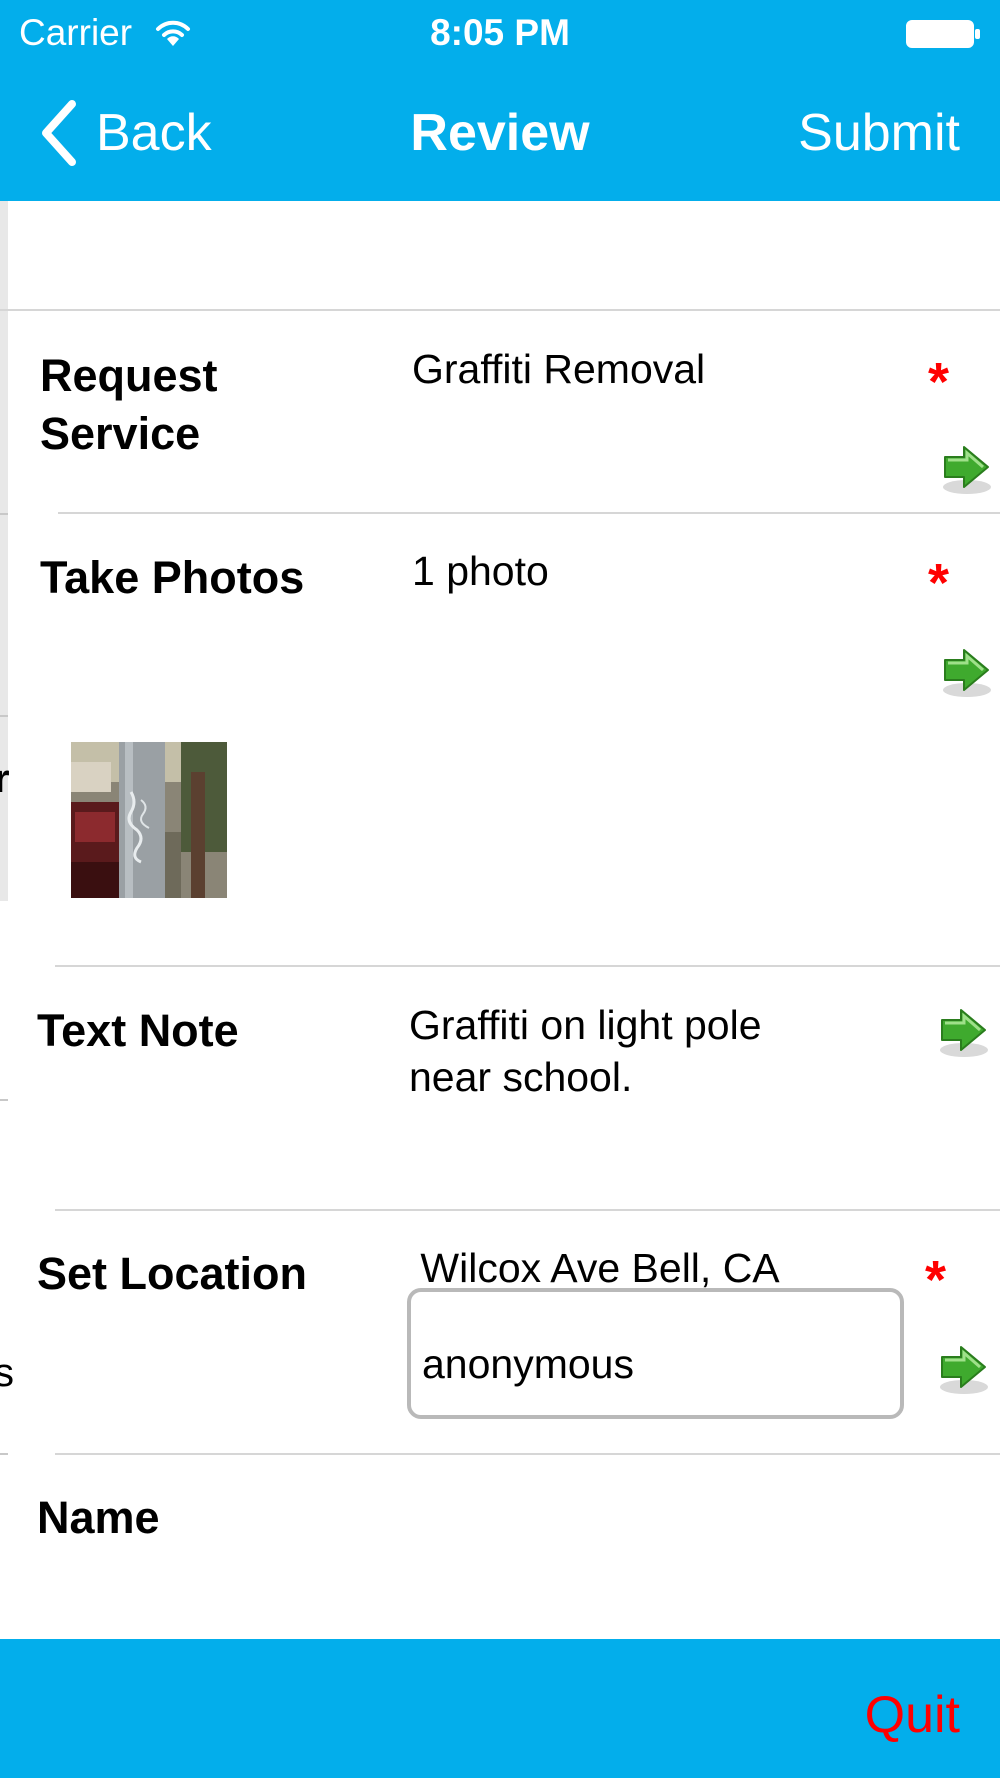  I want to click on photos-row-value: 1 photo, so click(480, 571).